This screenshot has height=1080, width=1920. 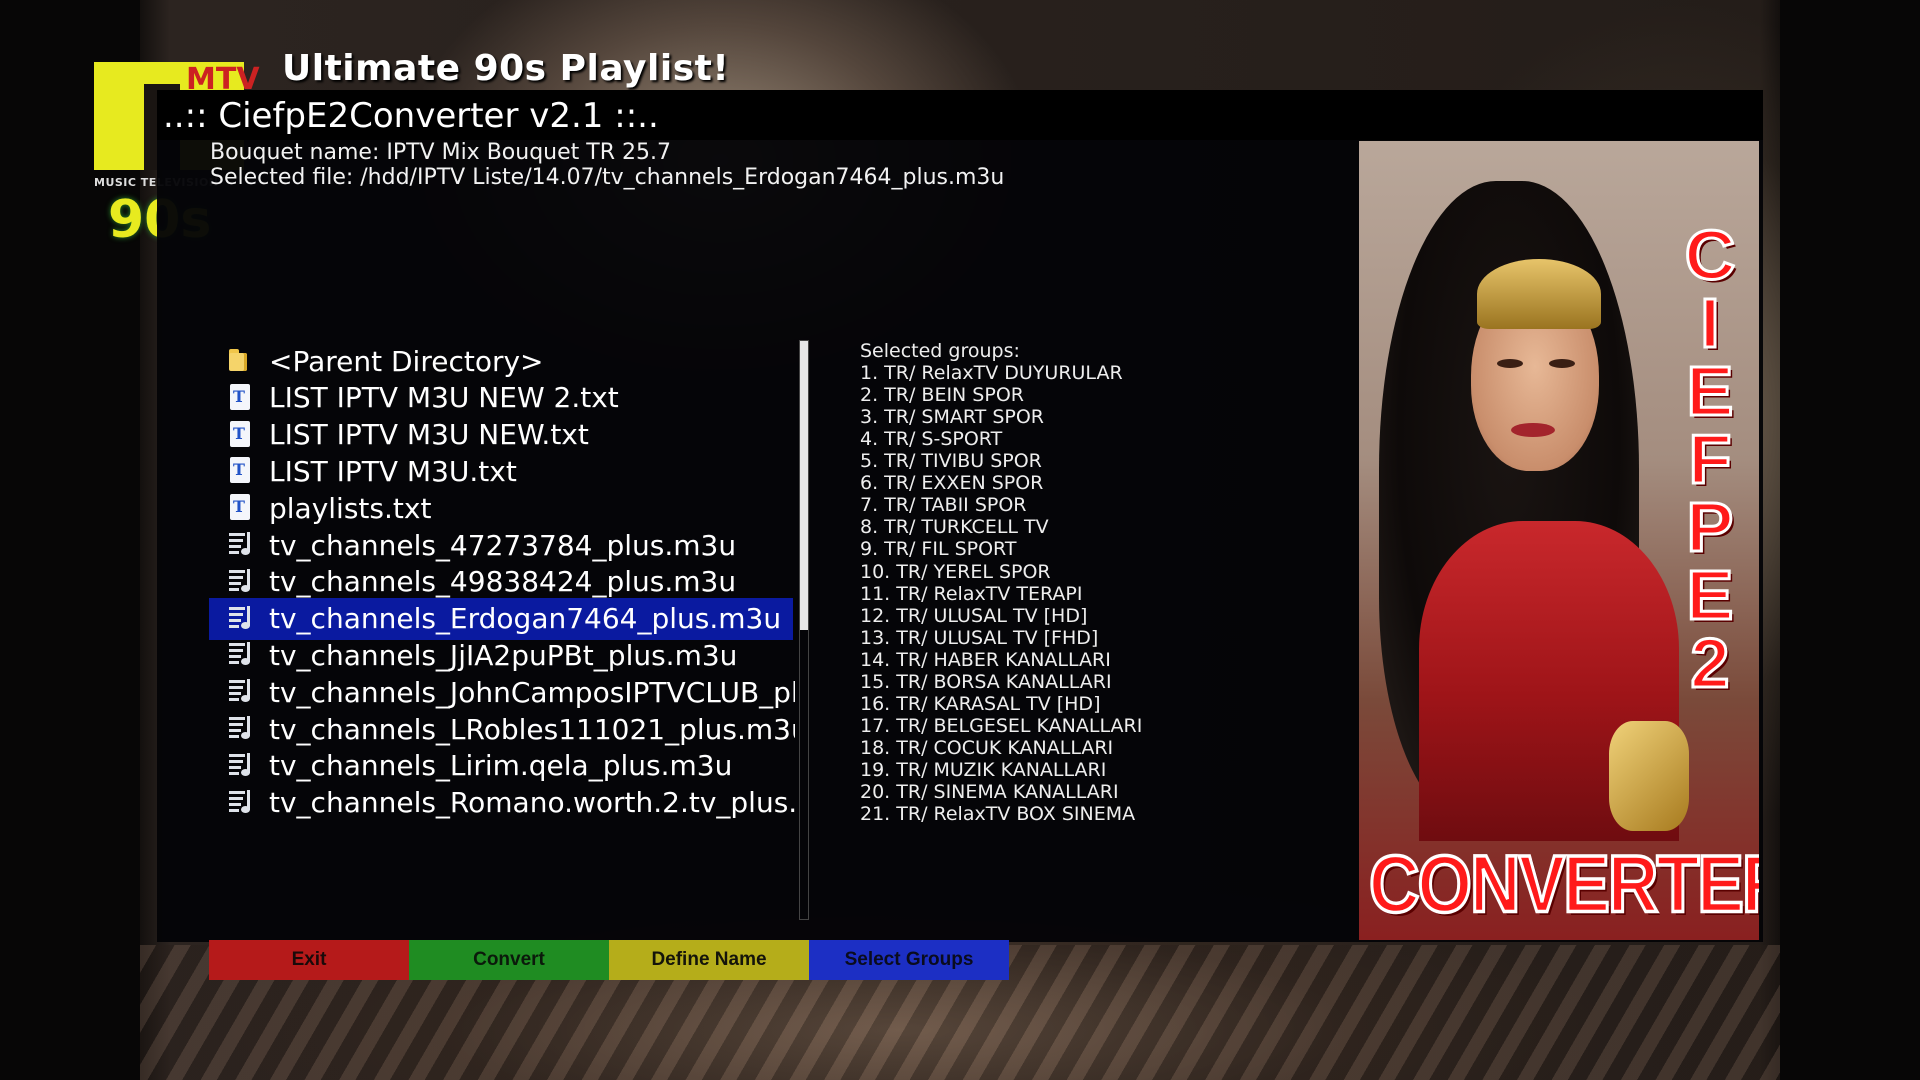 What do you see at coordinates (980, 703) in the screenshot?
I see `selected-group-item: 16. TR/ KARASAL TV [HD]` at bounding box center [980, 703].